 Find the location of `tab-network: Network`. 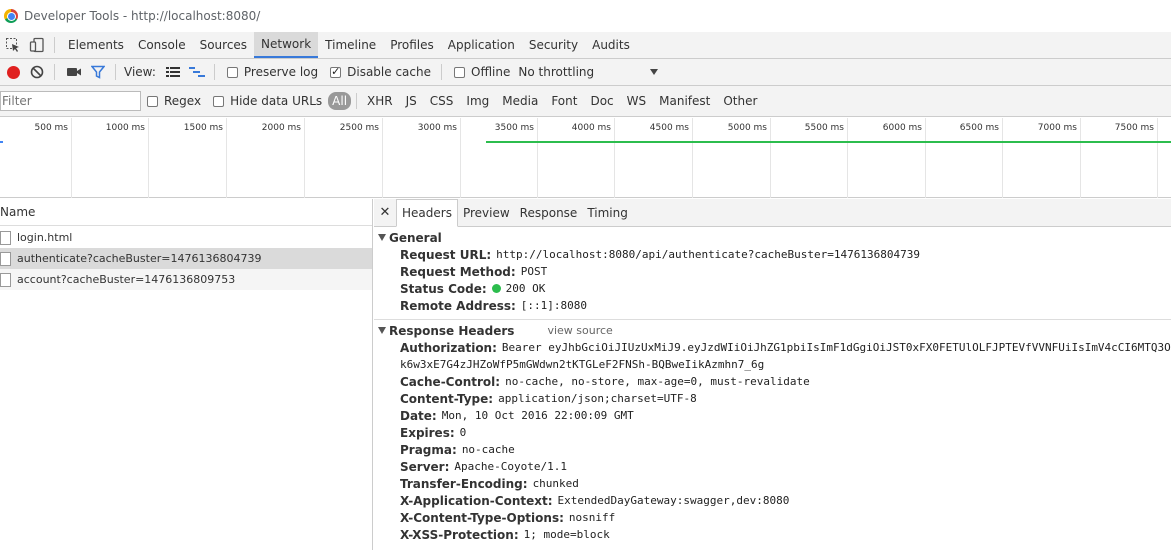

tab-network: Network is located at coordinates (286, 45).